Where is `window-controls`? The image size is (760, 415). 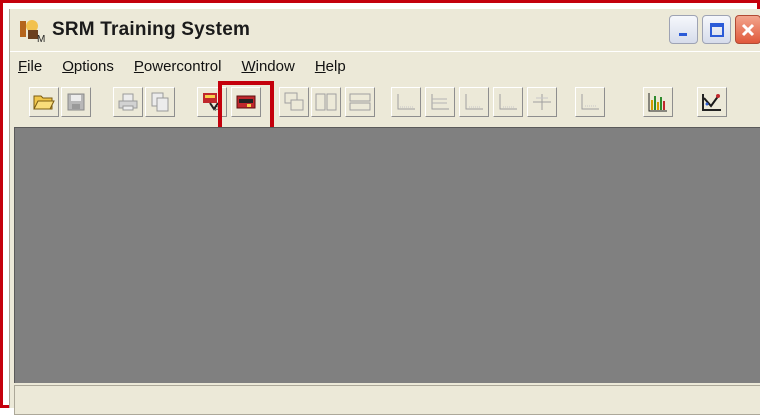
window-controls is located at coordinates (714, 29).